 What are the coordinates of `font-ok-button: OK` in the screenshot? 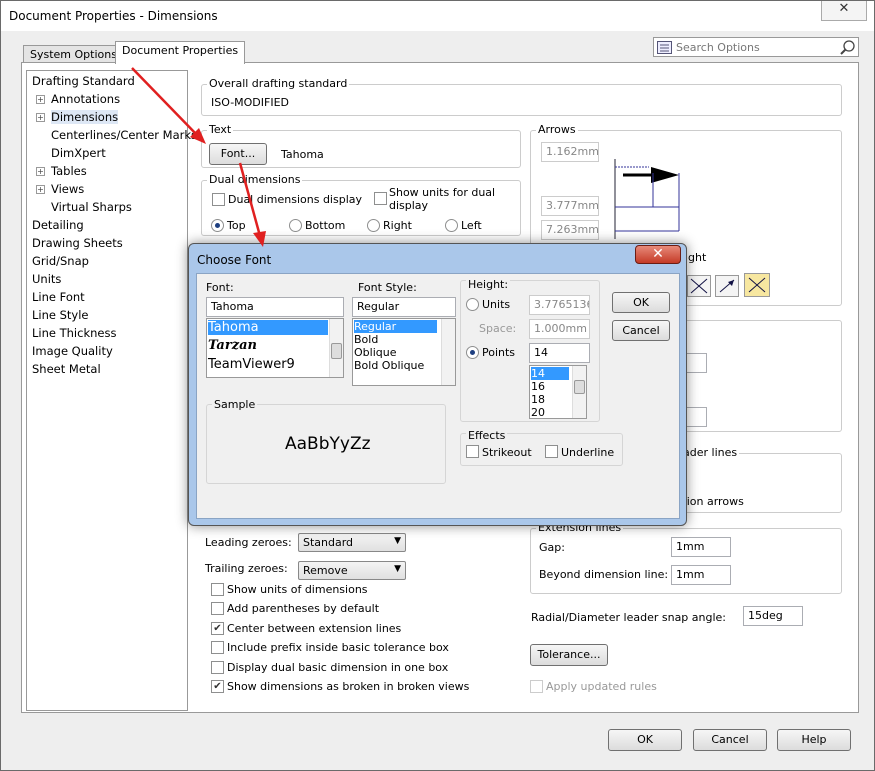 It's located at (641, 302).